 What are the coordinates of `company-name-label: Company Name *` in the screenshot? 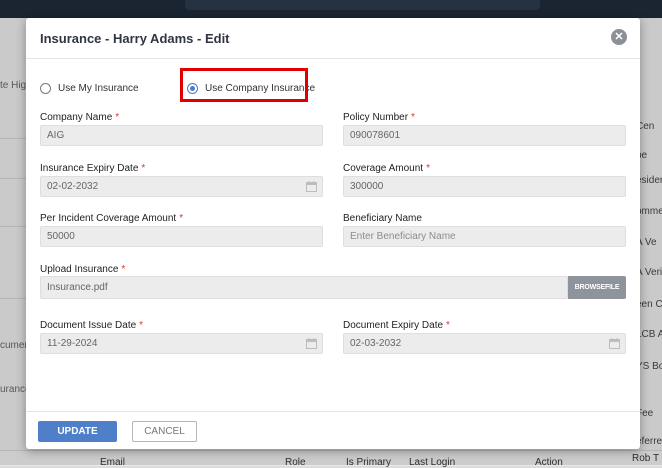 It's located at (79, 117).